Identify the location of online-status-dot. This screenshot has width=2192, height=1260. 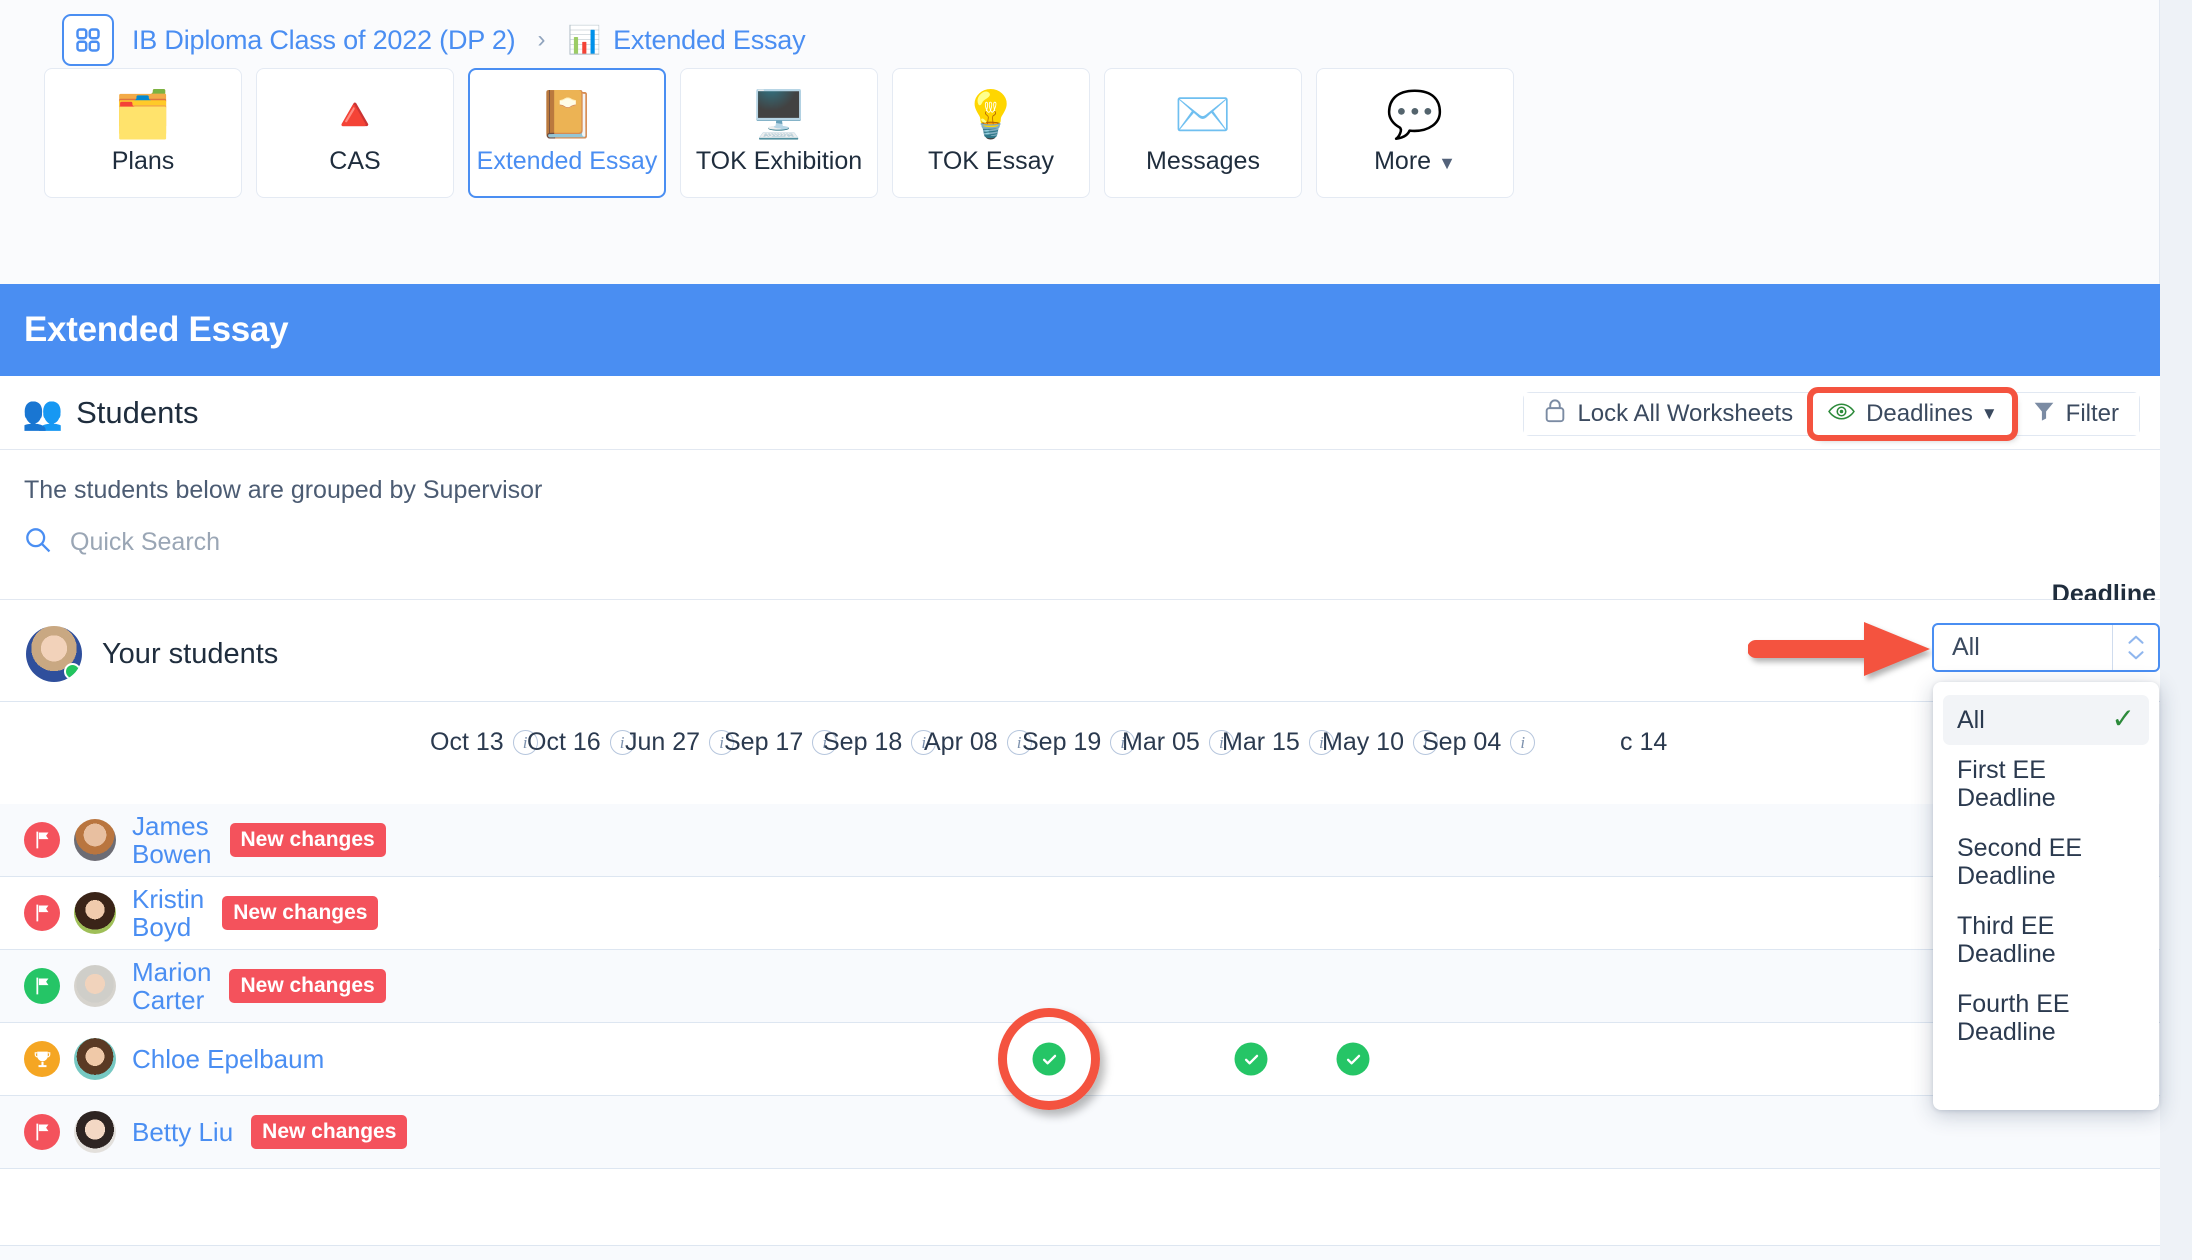
(72, 671).